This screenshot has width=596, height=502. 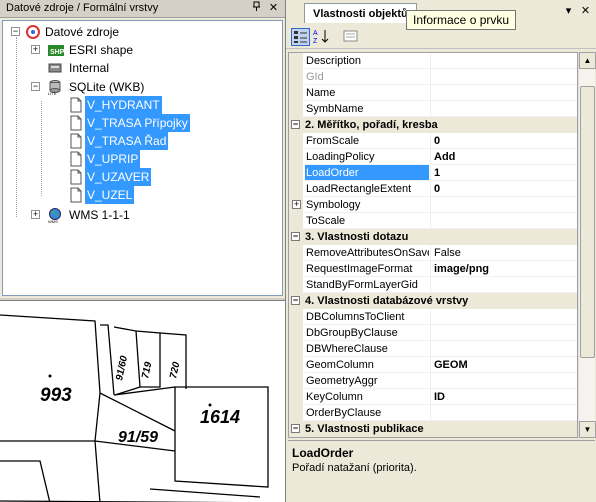 I want to click on tree-item-wms: + WMS WMS 1-1-1, so click(x=142, y=215).